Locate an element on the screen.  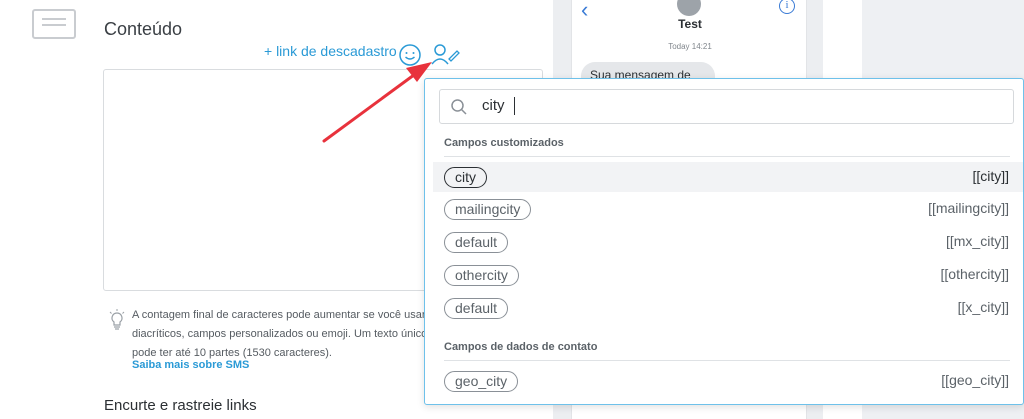
field-merge-tag: [[mx_city]] is located at coordinates (977, 241).